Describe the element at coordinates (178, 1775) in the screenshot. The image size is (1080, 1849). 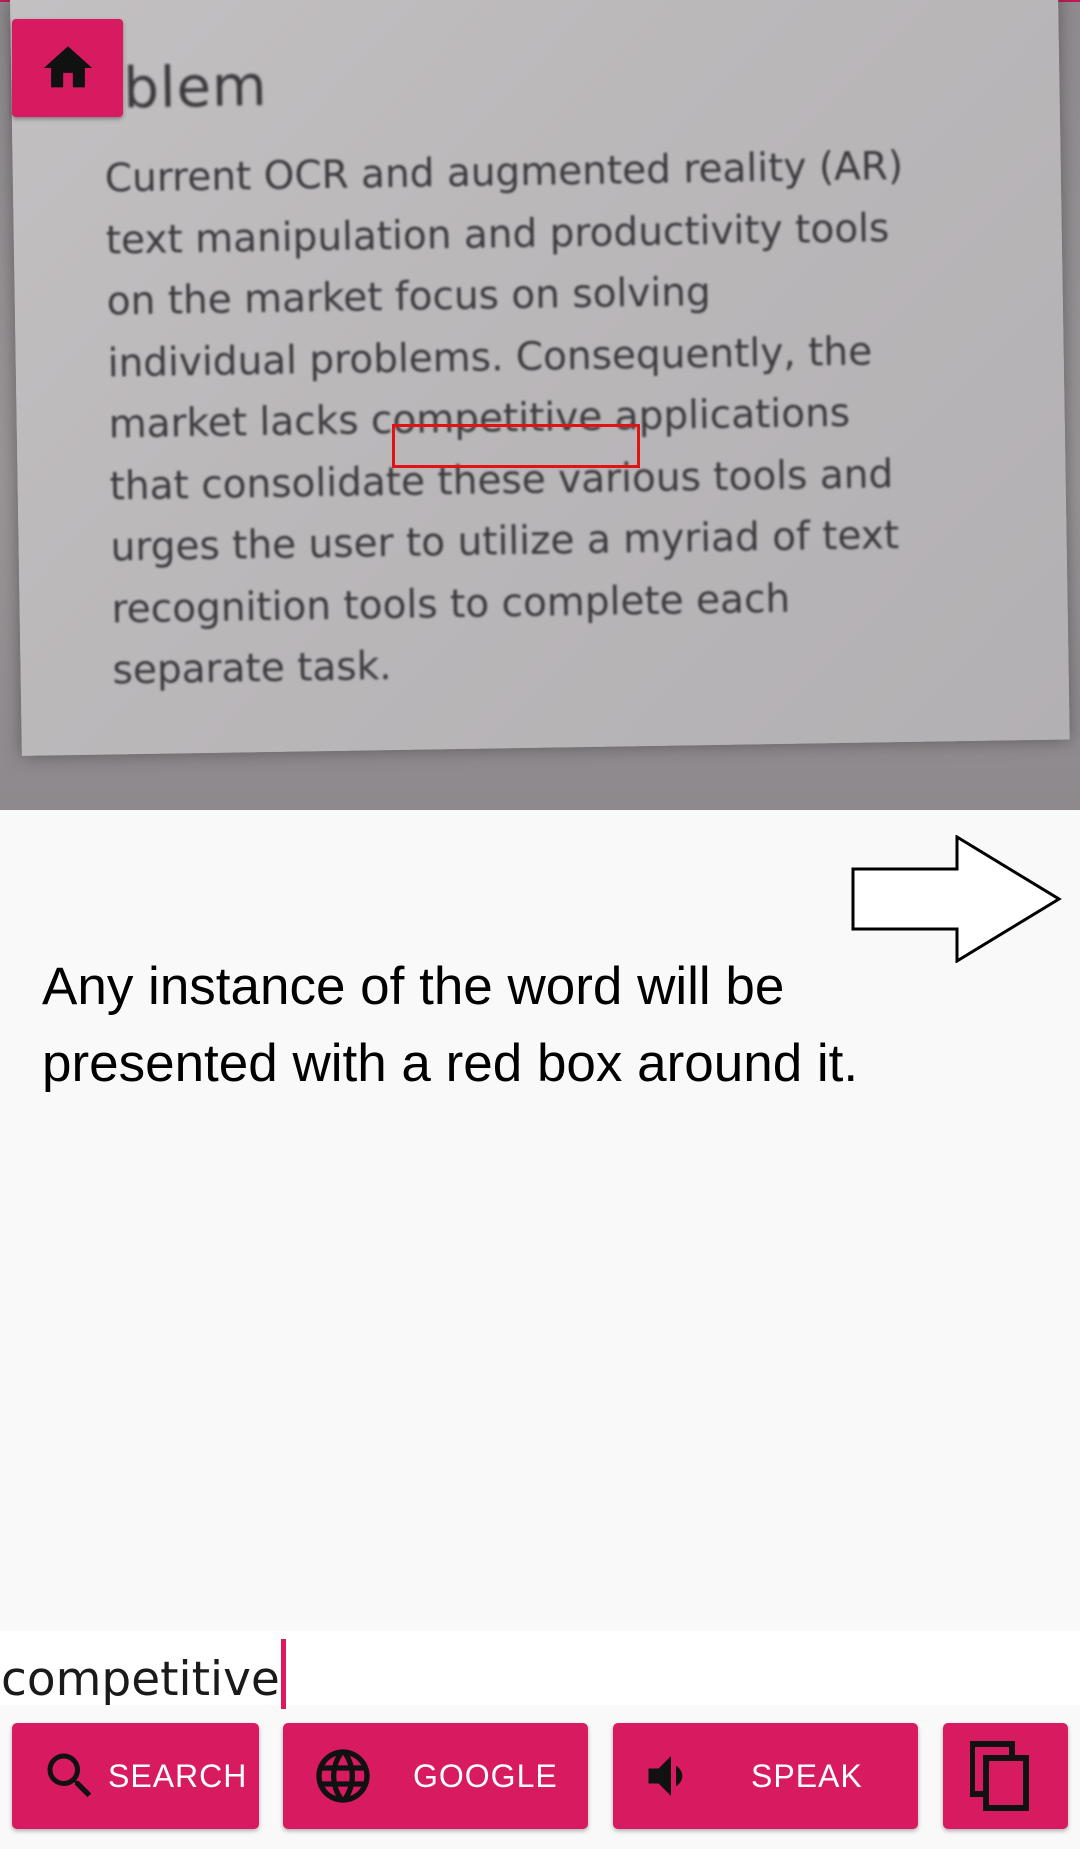
I see `search-button-label: SEARCH` at that location.